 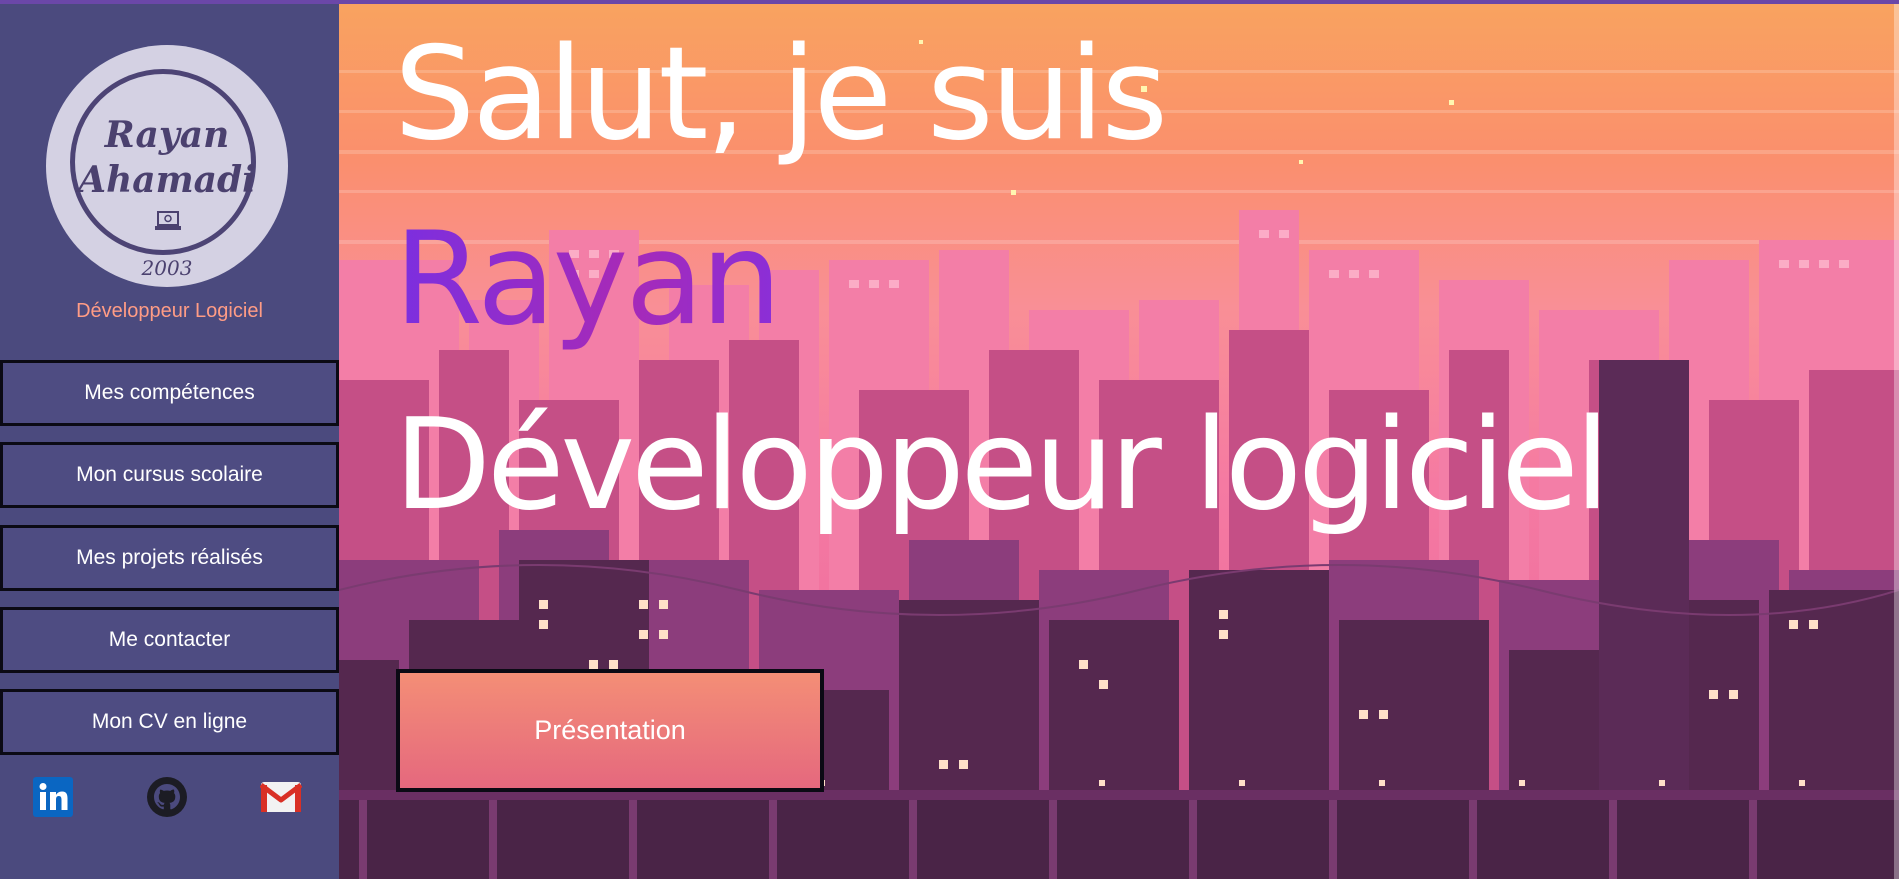 I want to click on linkedin-link, so click(x=53, y=797).